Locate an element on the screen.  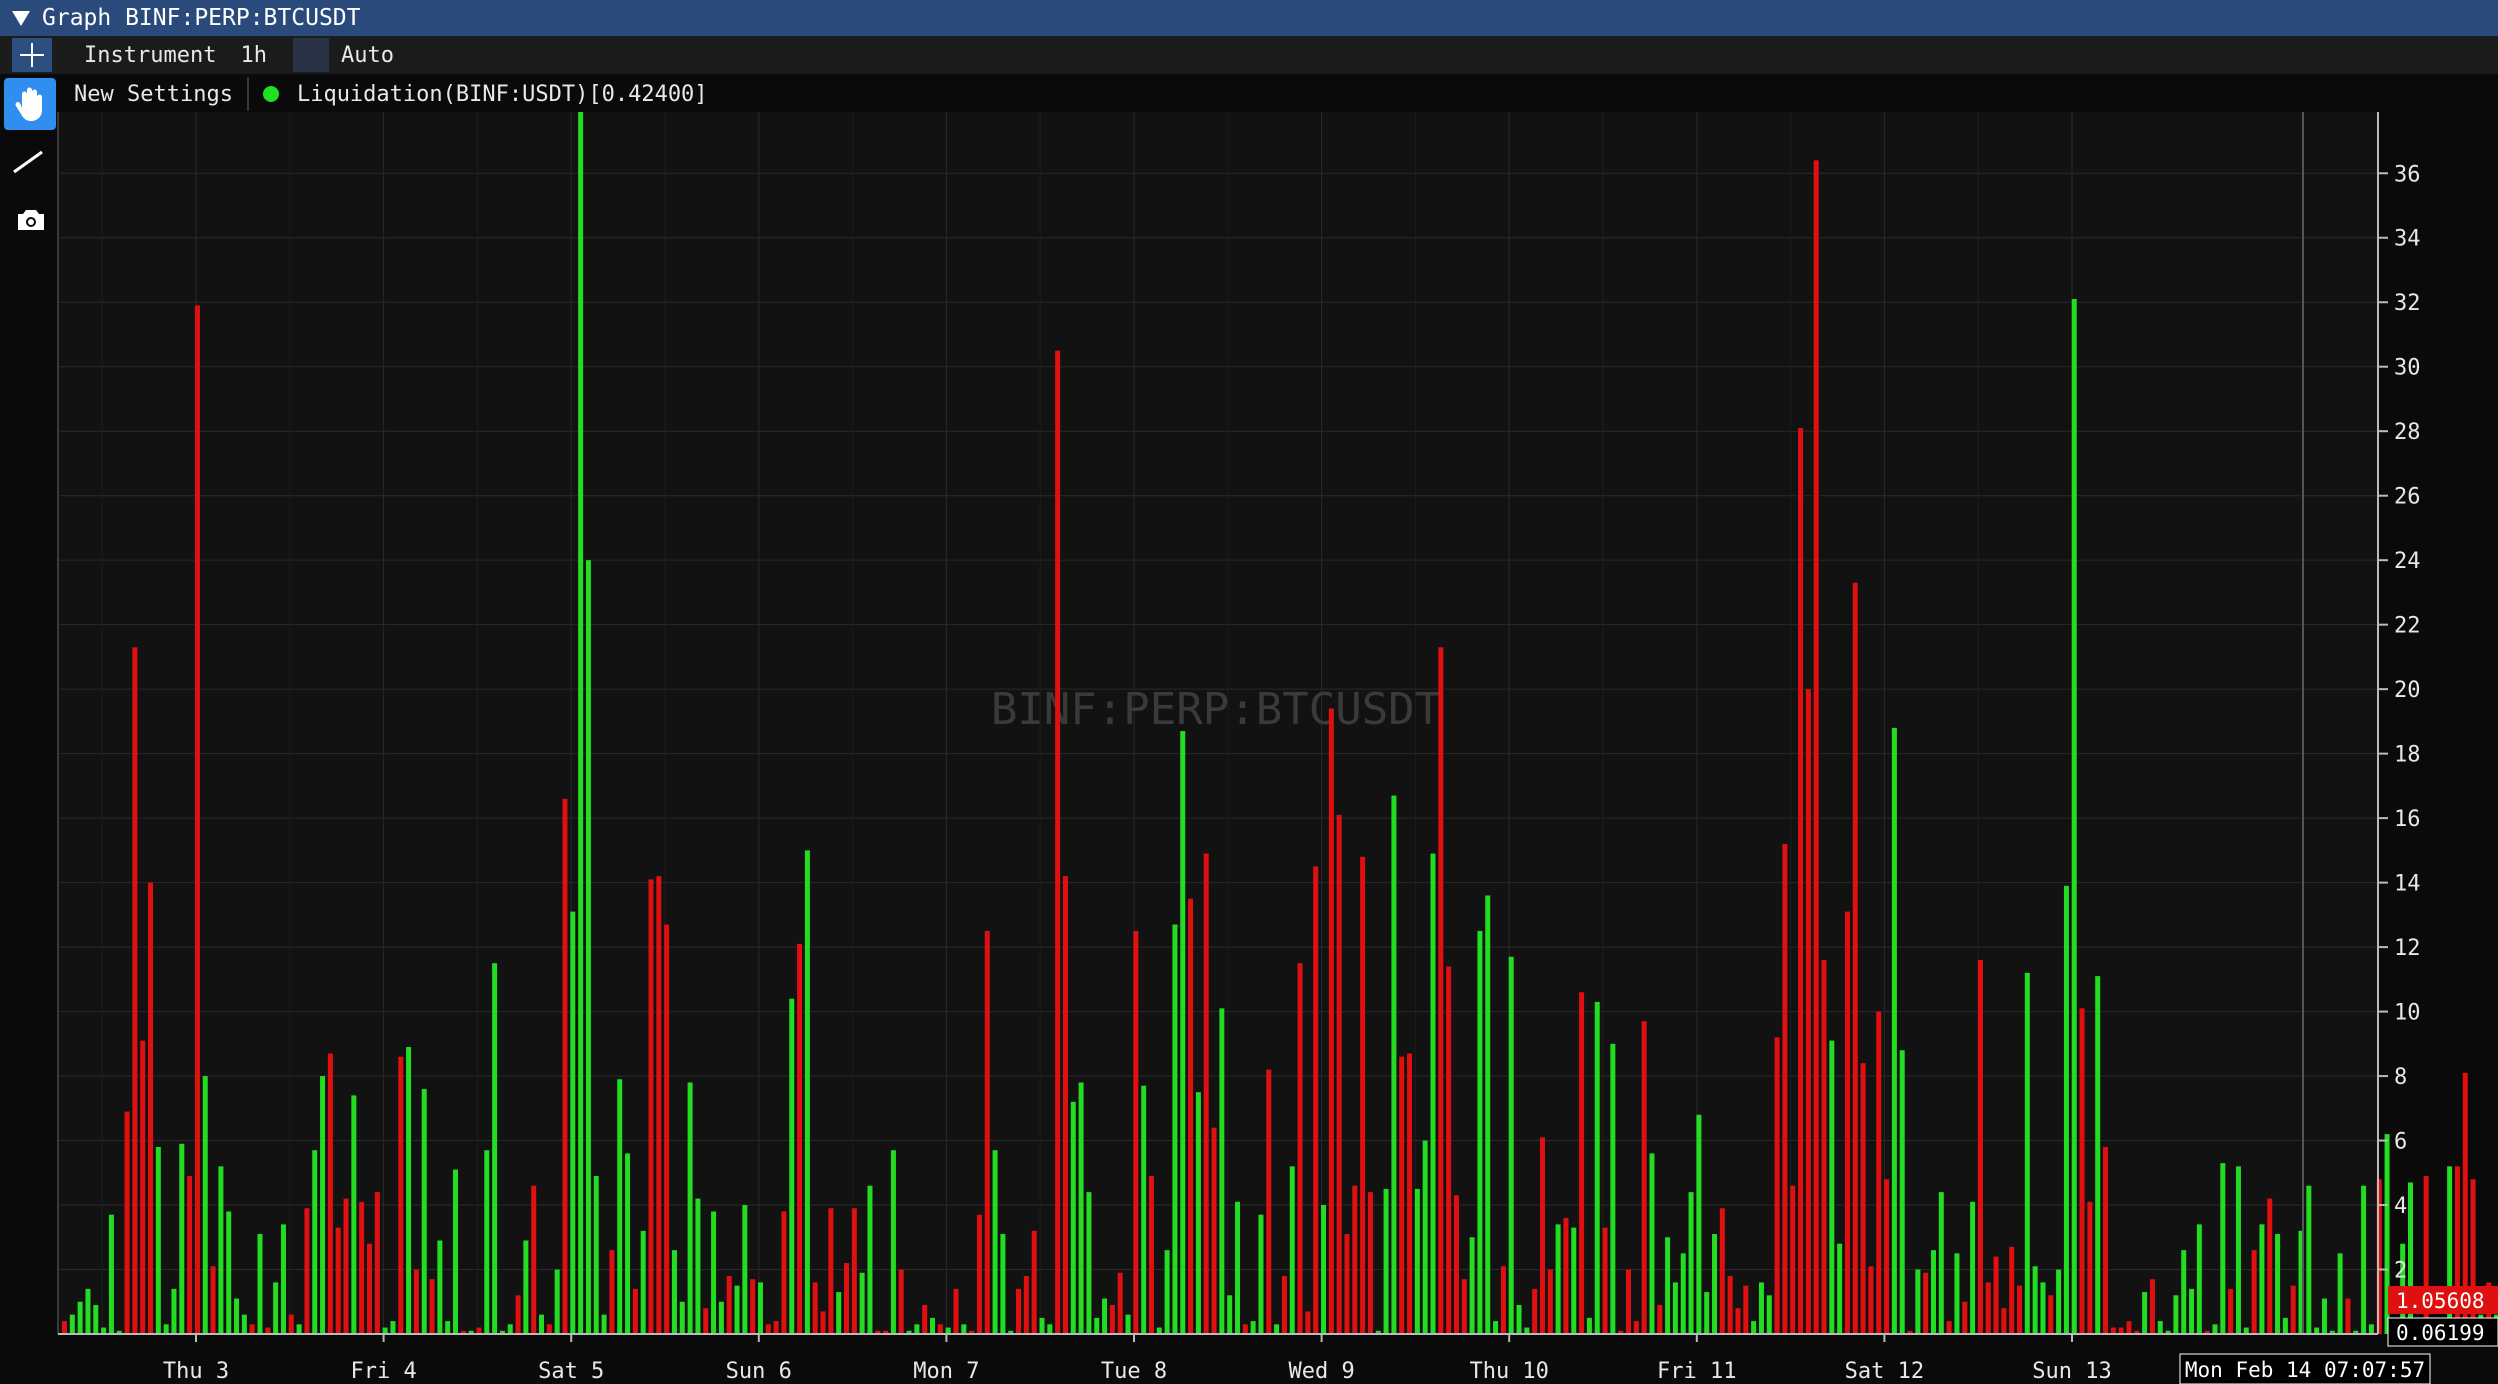
hand-icon is located at coordinates (28, 104).